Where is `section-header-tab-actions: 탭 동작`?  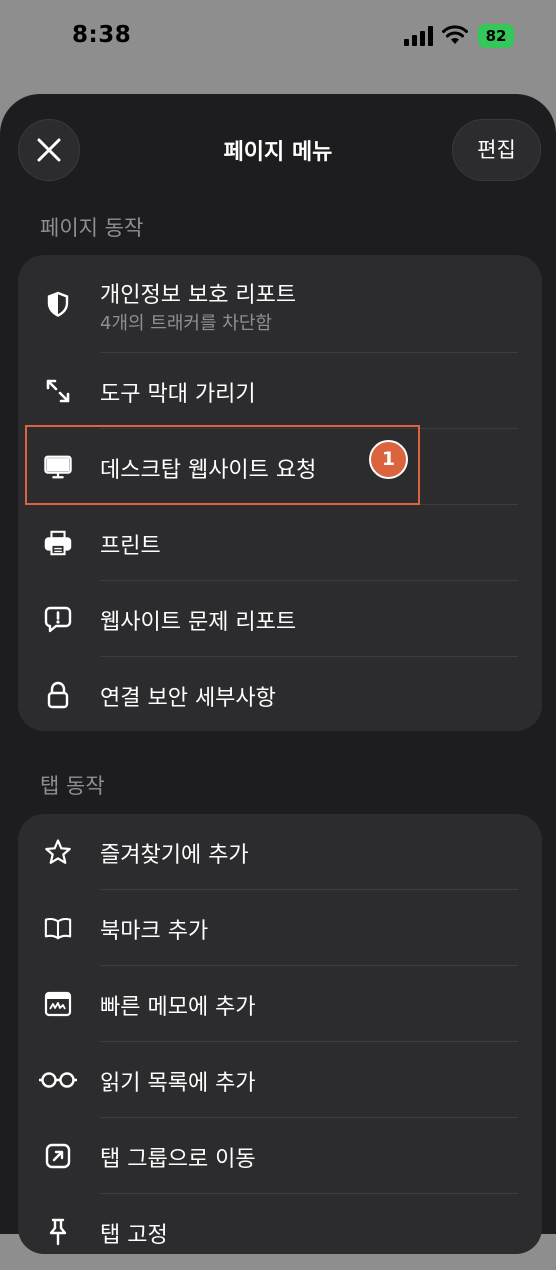
section-header-tab-actions: 탭 동작 is located at coordinates (72, 786).